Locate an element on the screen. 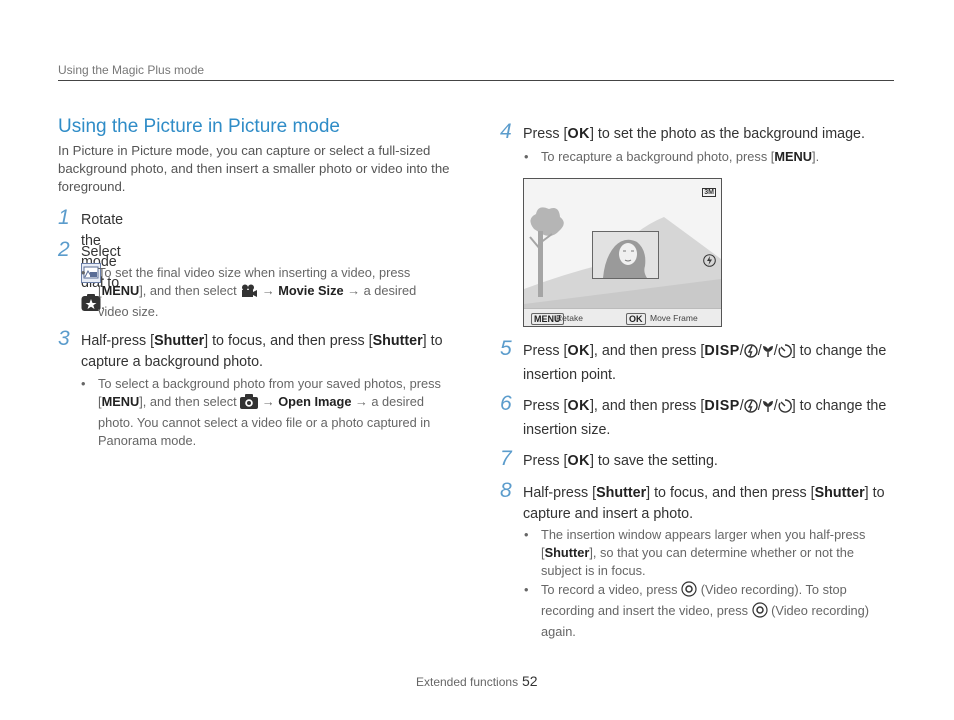  portrait-thumbnail is located at coordinates (625, 255).